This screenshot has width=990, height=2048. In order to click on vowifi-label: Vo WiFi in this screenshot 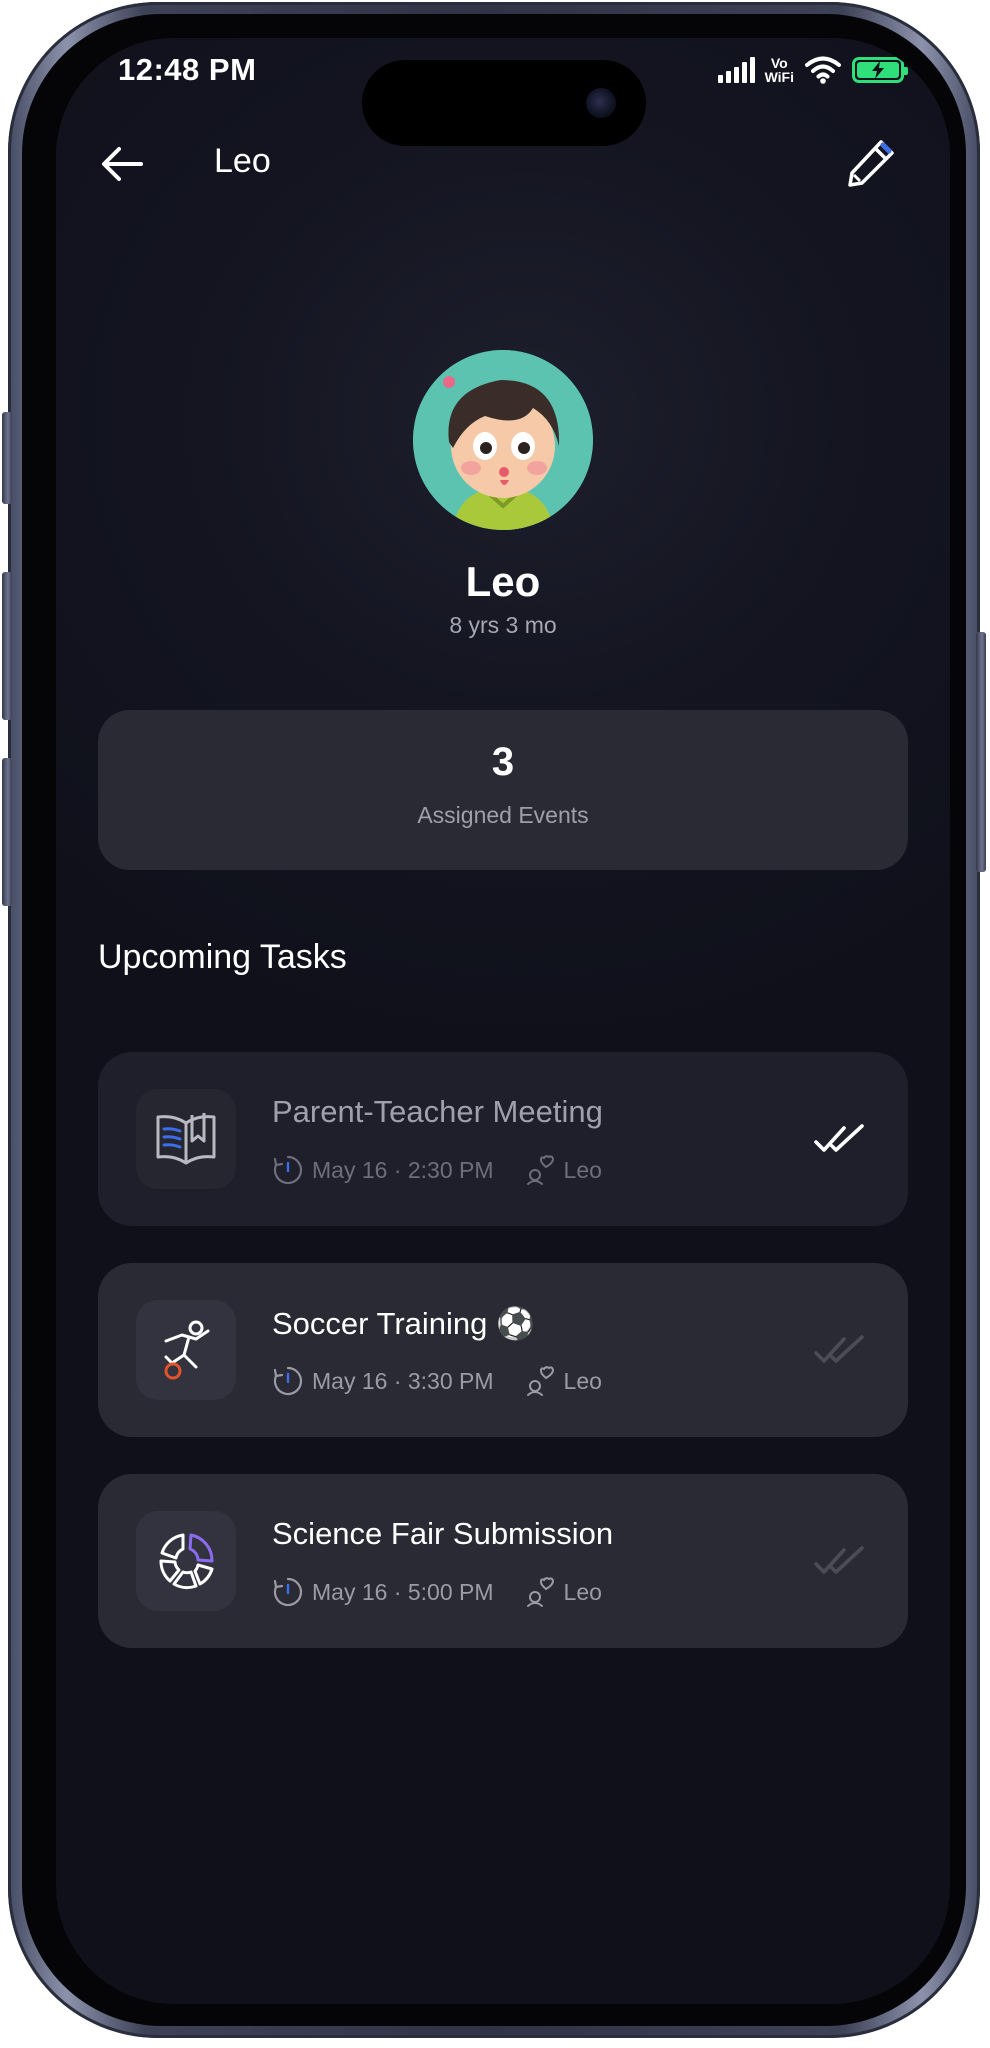, I will do `click(779, 70)`.